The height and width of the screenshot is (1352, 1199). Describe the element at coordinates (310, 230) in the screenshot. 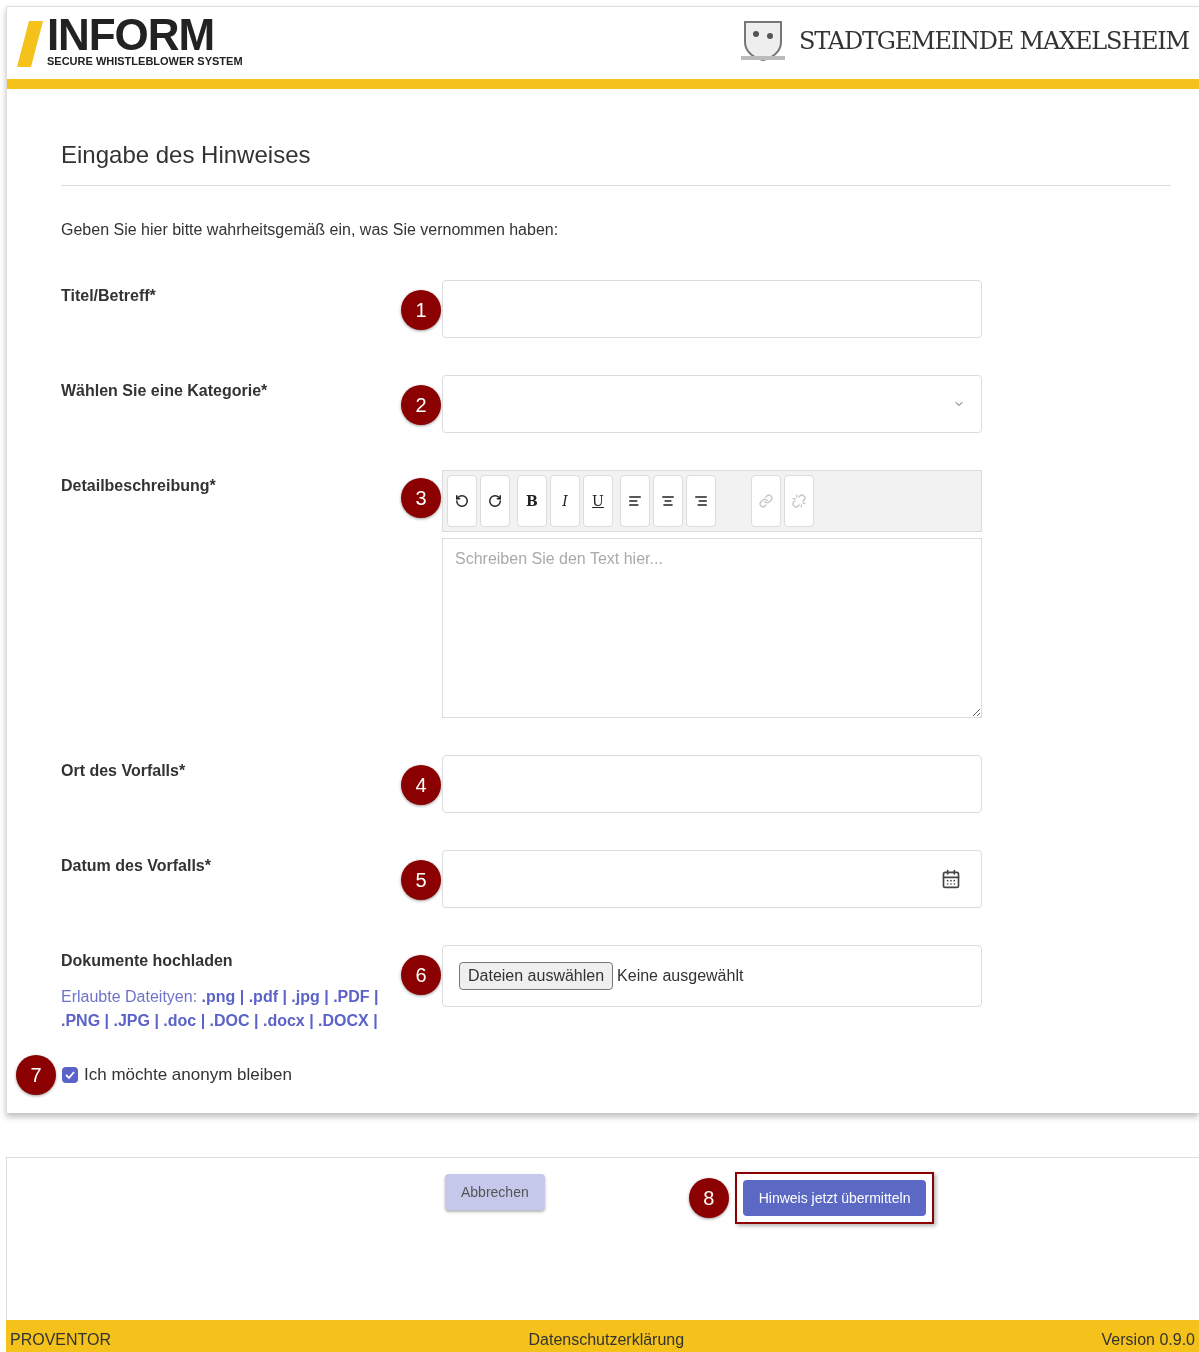

I see `intro-text: Geben Sie hier bitte wahrheitsgemäß ein, was Sie vernommen haben:` at that location.